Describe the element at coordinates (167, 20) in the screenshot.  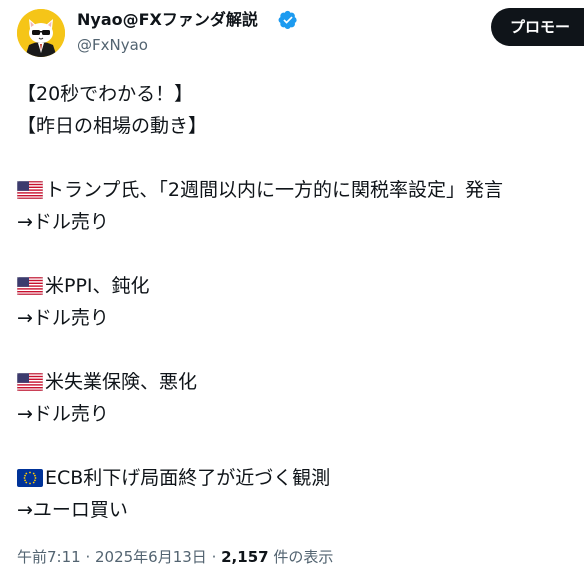
I see `author-display-name: Nyao@FXファンダ解説` at that location.